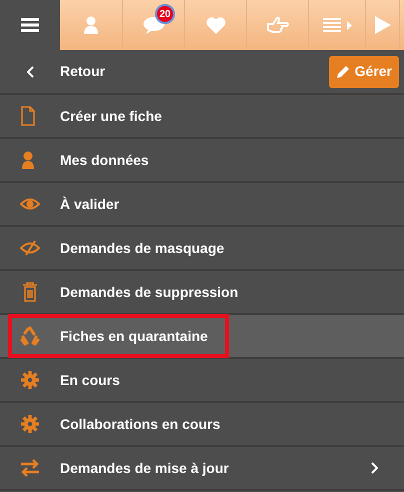 The image size is (404, 492). Describe the element at coordinates (202, 205) in the screenshot. I see `menu-item: À valider` at that location.